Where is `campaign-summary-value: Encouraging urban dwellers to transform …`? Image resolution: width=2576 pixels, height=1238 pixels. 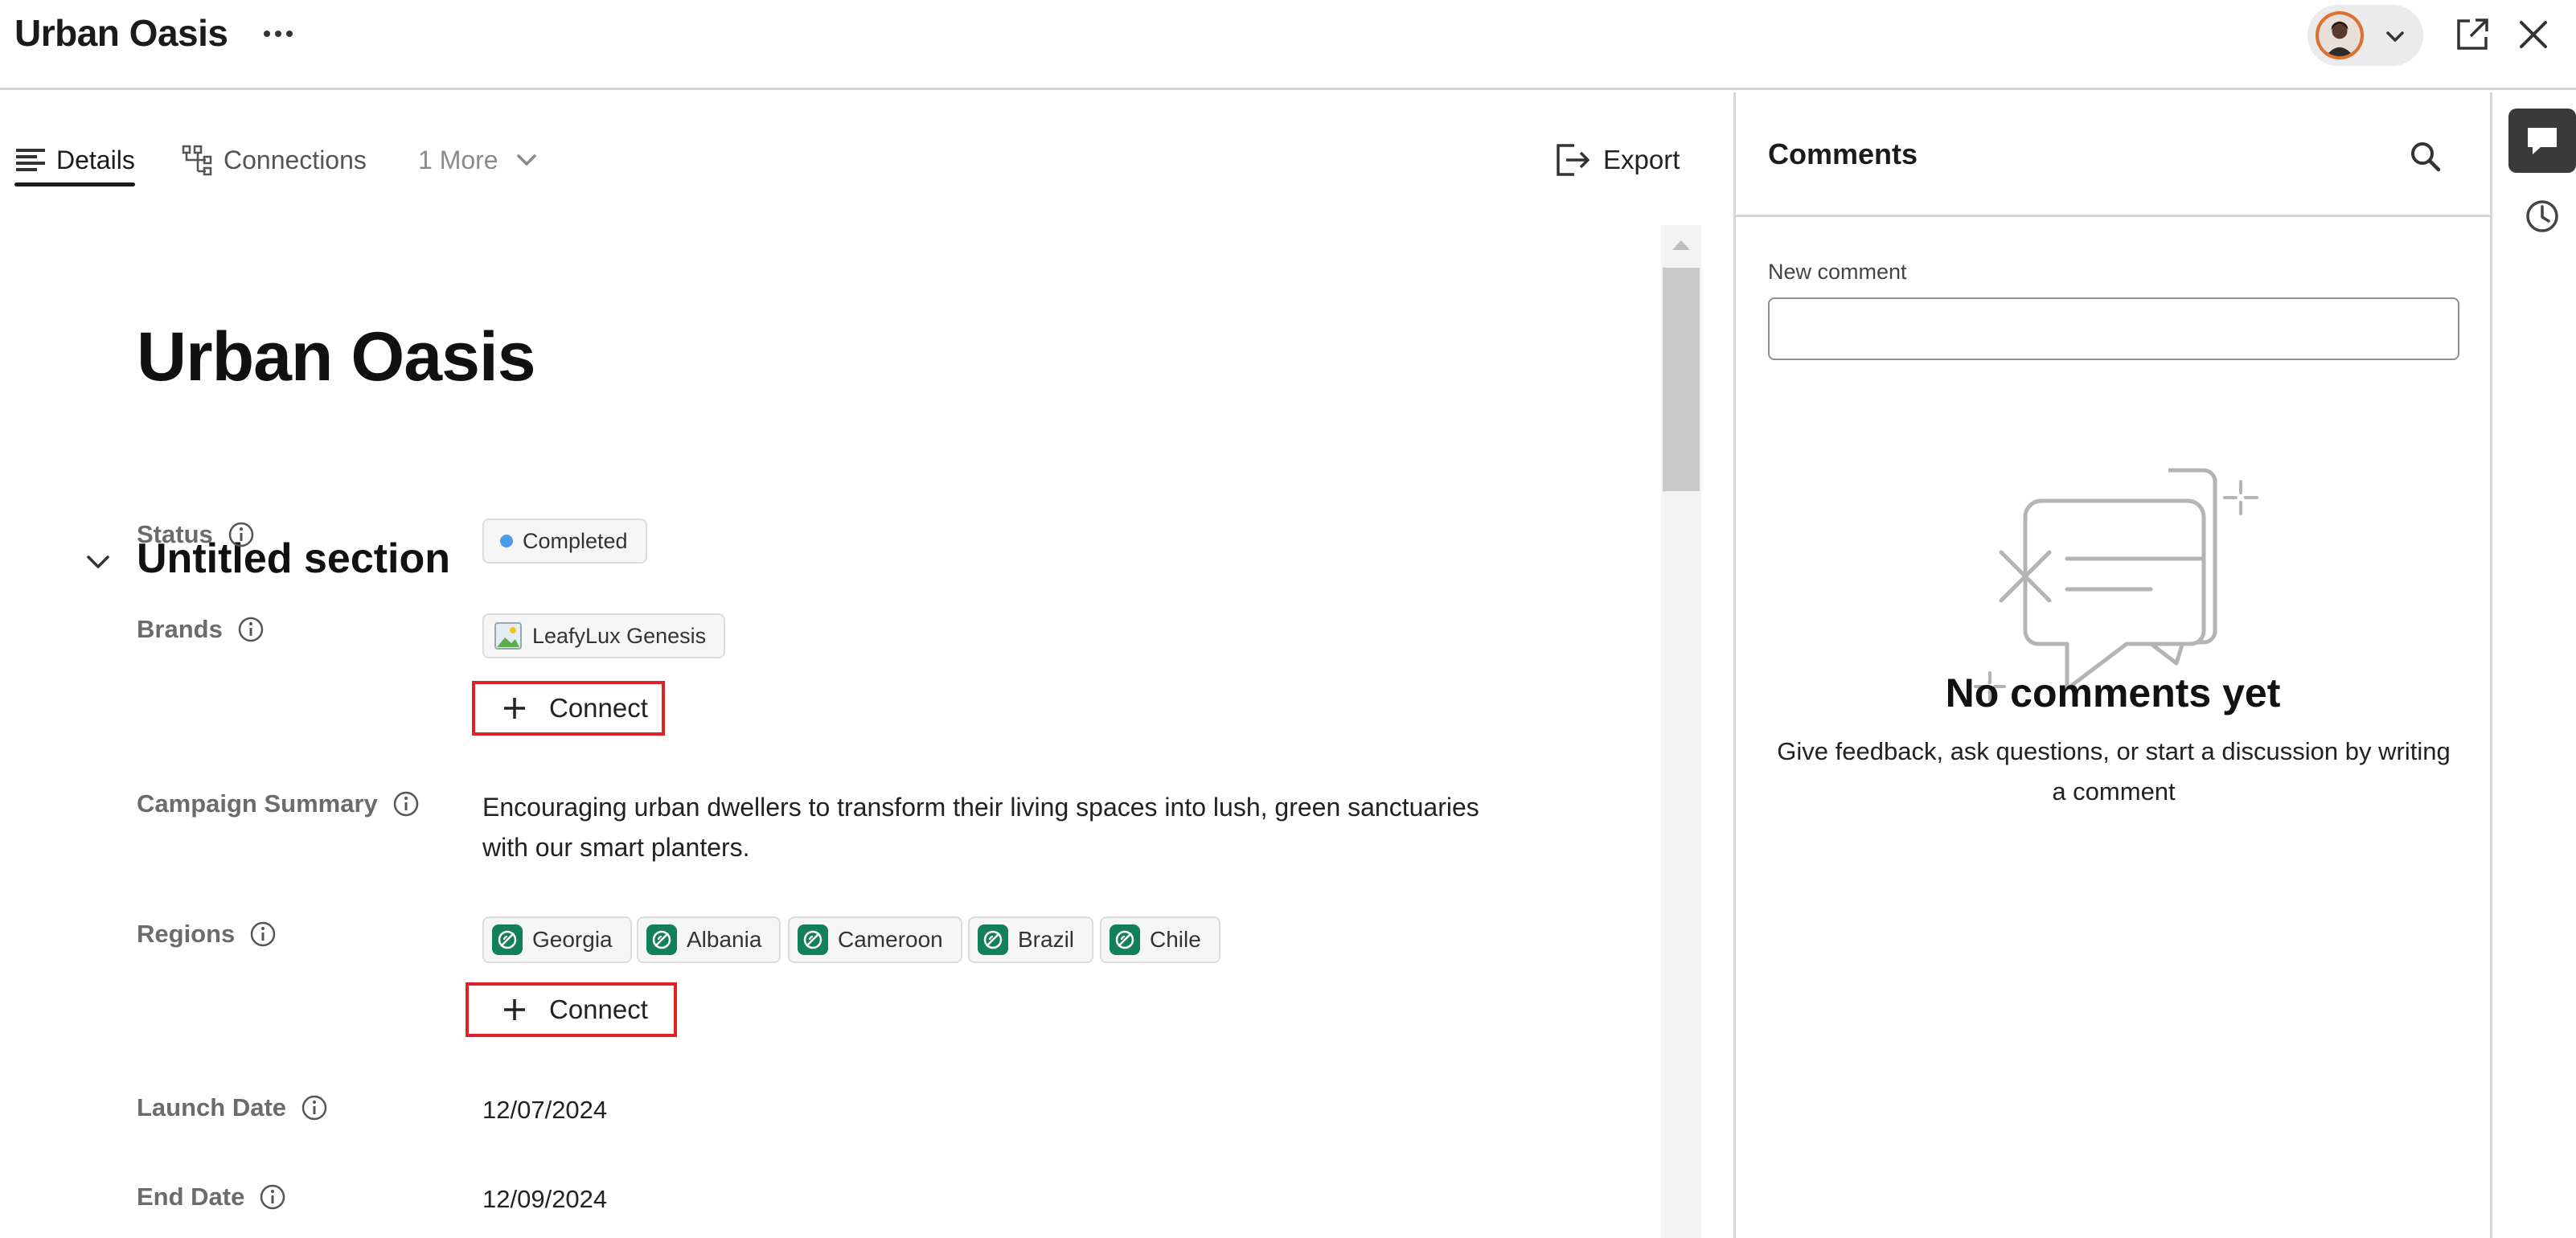 campaign-summary-value: Encouraging urban dwellers to transform … is located at coordinates (1005, 827).